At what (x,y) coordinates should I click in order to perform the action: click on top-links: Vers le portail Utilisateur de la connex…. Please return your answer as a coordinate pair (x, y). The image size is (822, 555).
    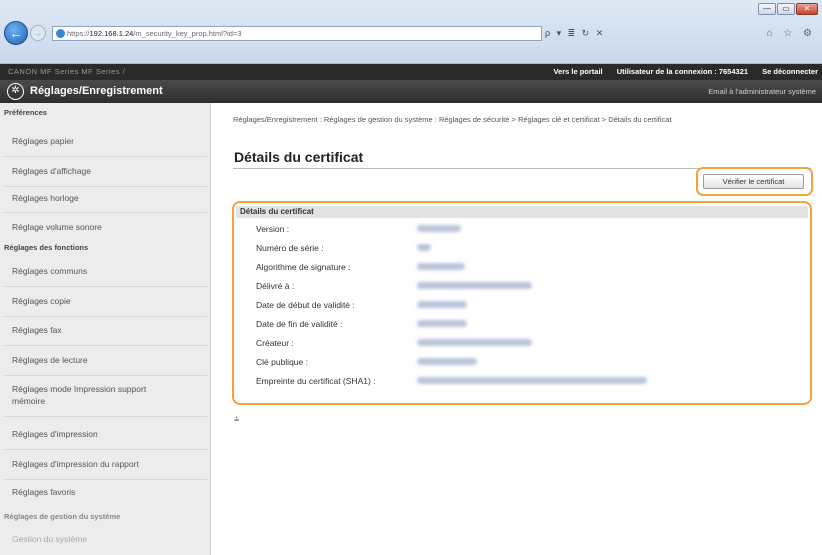
    Looking at the image, I should click on (679, 72).